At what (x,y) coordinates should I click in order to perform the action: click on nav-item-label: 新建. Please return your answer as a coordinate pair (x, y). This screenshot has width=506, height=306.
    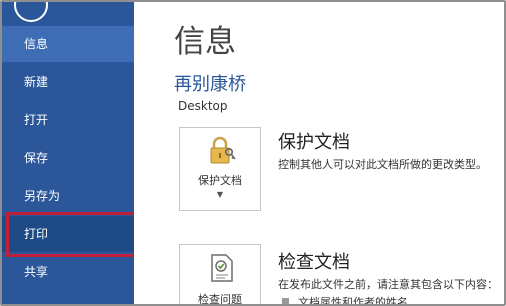
    Looking at the image, I should click on (36, 82).